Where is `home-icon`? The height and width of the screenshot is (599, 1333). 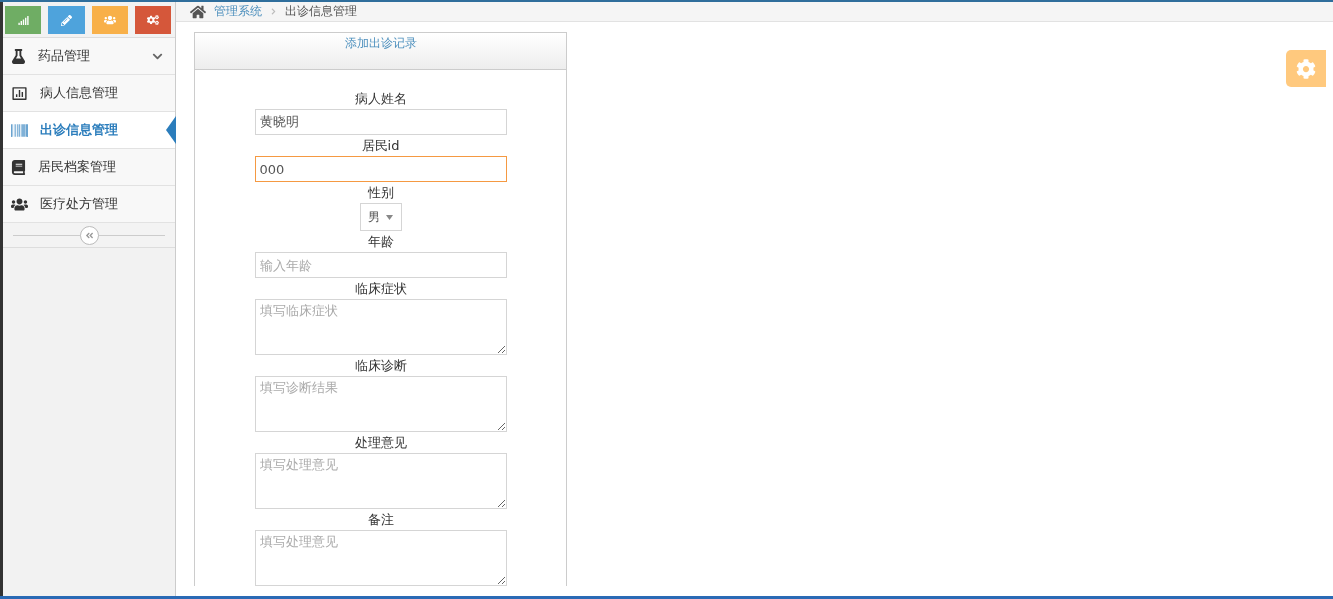 home-icon is located at coordinates (198, 11).